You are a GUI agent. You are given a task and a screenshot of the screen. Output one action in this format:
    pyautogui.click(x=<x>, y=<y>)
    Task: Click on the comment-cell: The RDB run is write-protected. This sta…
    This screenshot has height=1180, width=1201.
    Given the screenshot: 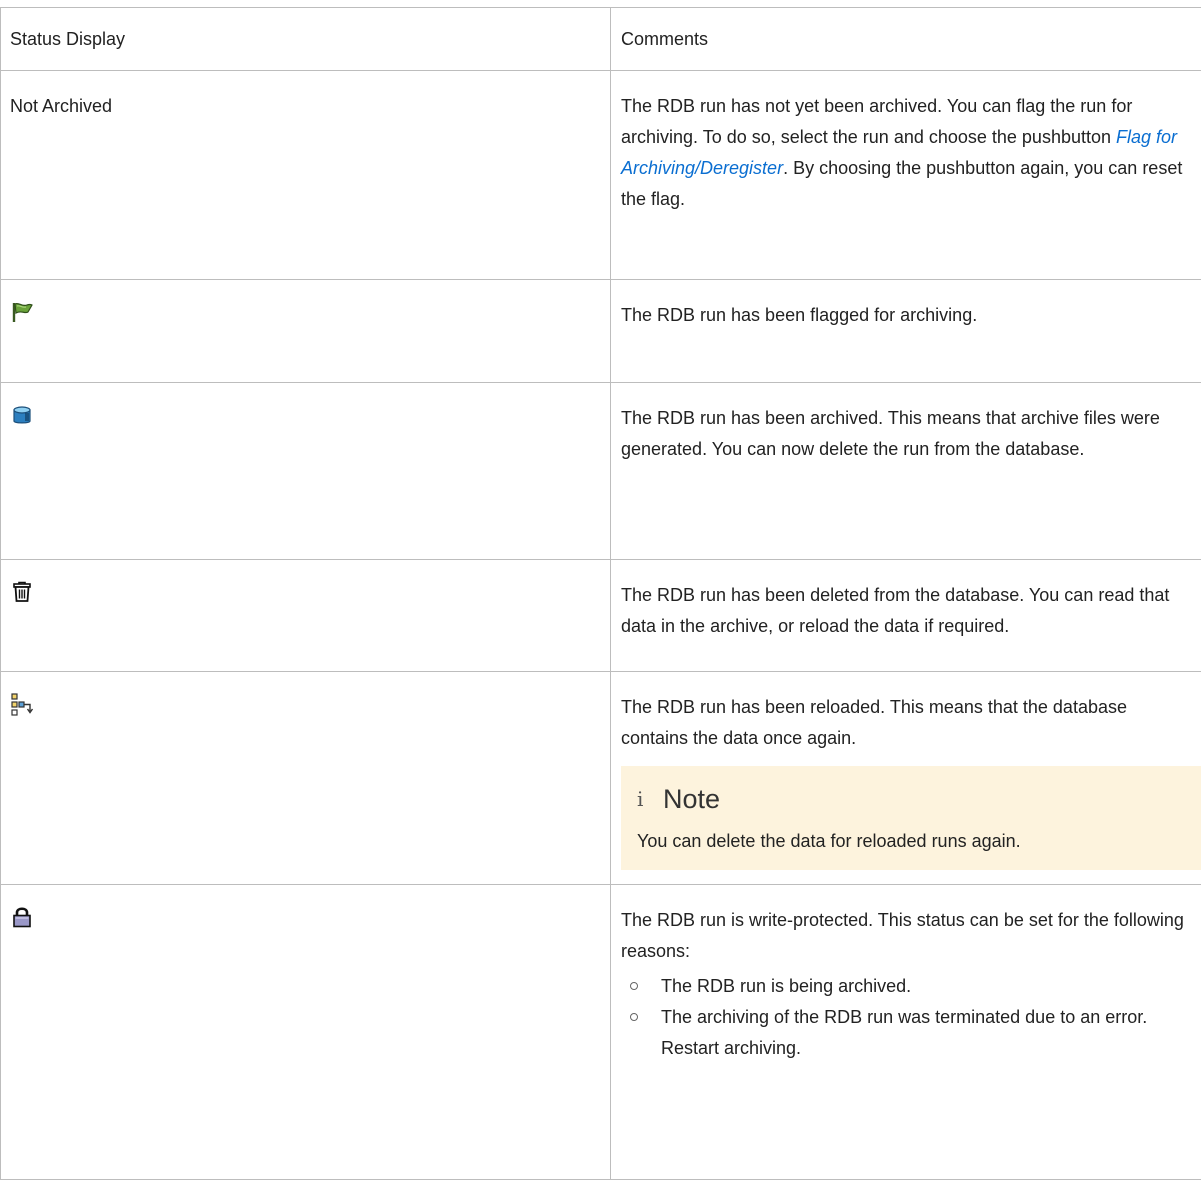 What is the action you would take?
    pyautogui.click(x=906, y=1032)
    